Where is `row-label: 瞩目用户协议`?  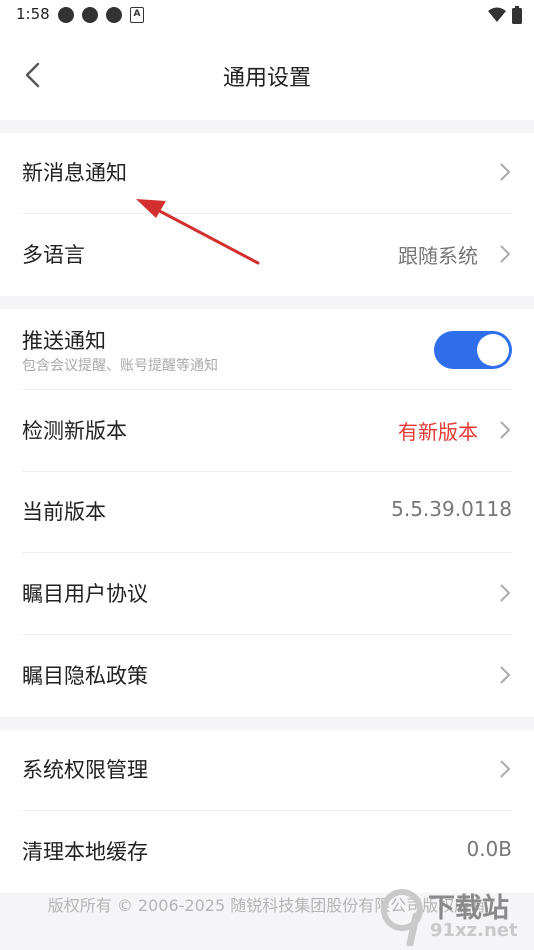 row-label: 瞩目用户协议 is located at coordinates (85, 594).